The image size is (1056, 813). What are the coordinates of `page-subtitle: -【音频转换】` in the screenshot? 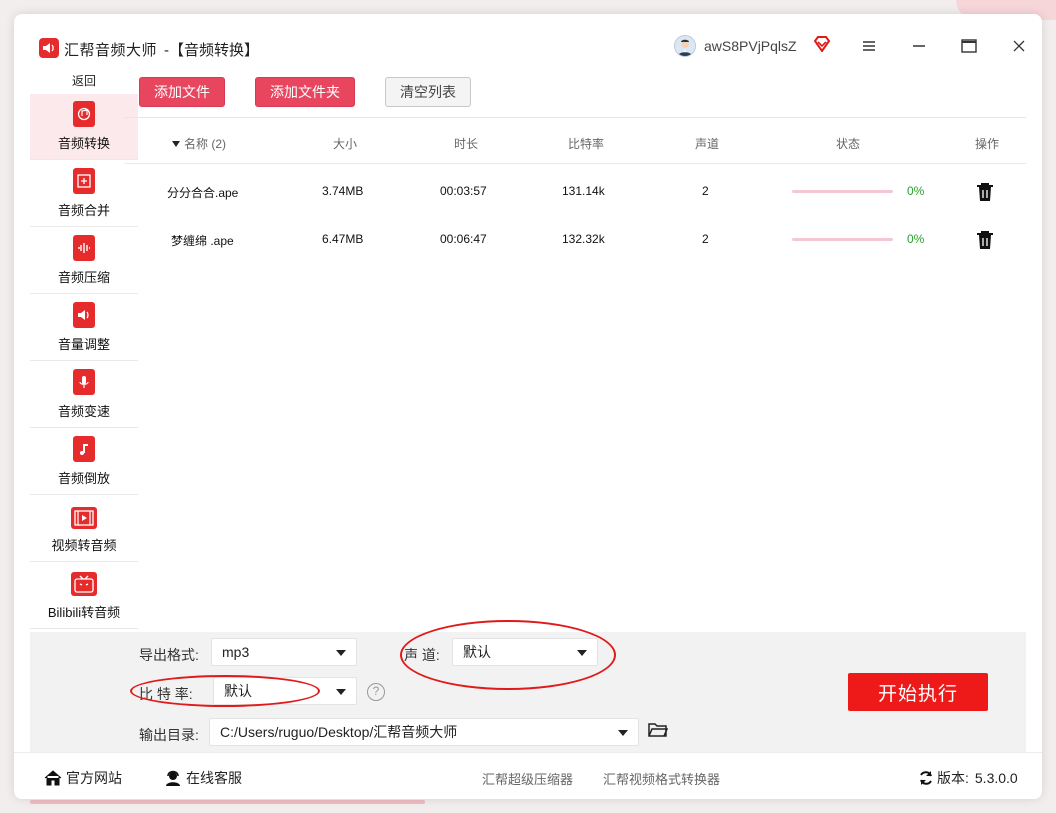 It's located at (211, 50).